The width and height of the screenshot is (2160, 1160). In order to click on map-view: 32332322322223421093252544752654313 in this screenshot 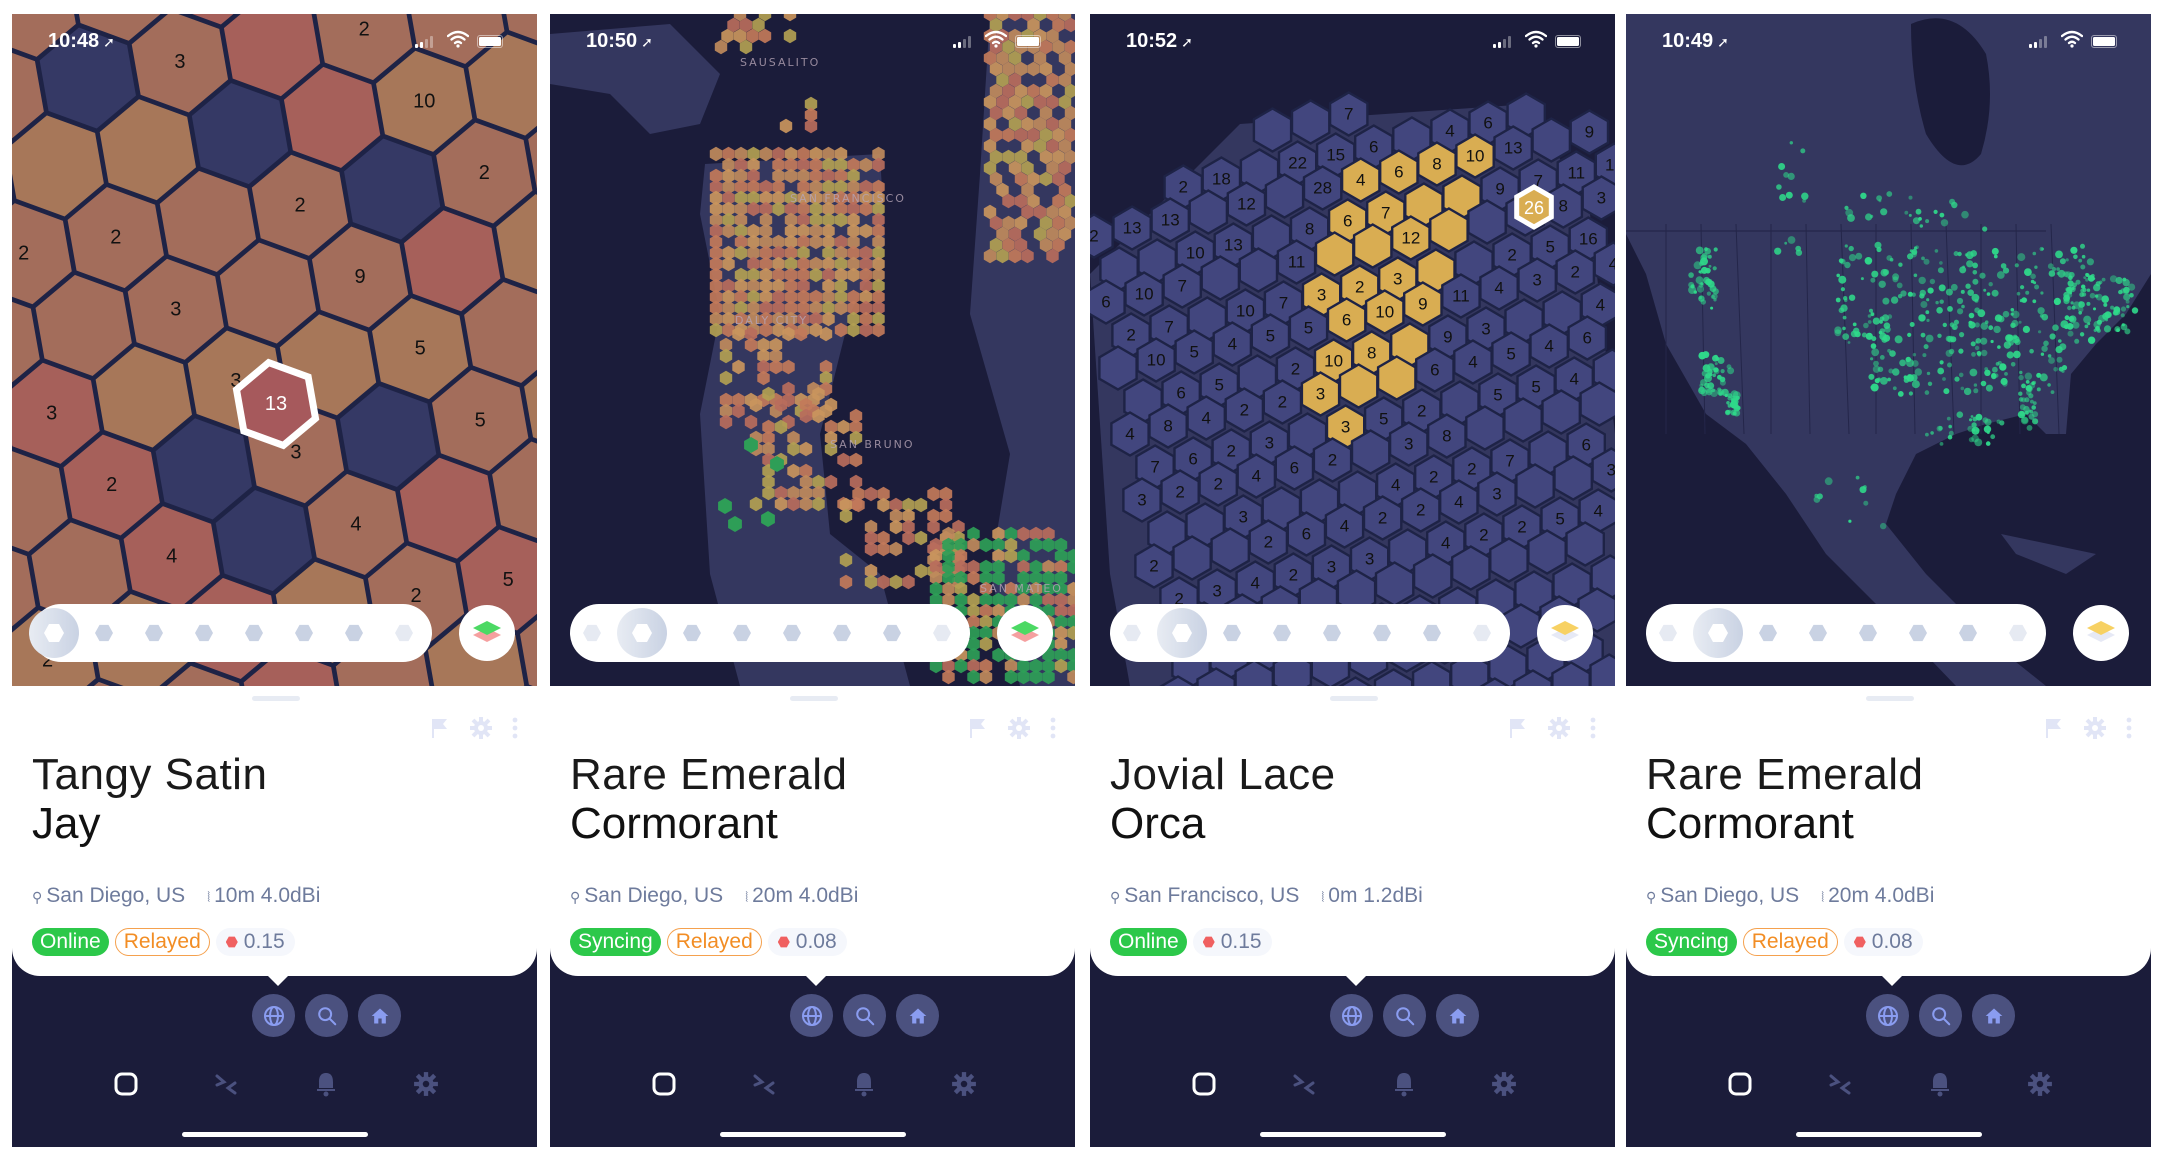, I will do `click(274, 350)`.